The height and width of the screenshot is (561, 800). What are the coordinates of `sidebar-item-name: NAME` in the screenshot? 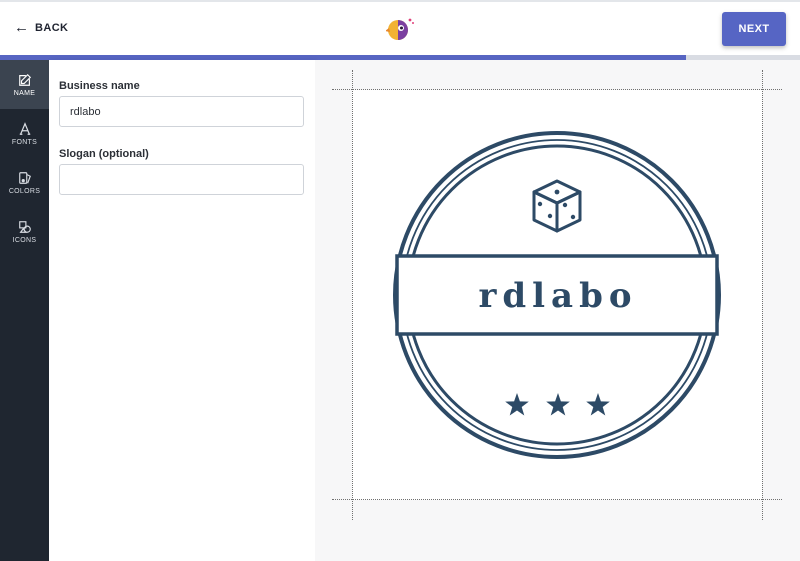 It's located at (24, 84).